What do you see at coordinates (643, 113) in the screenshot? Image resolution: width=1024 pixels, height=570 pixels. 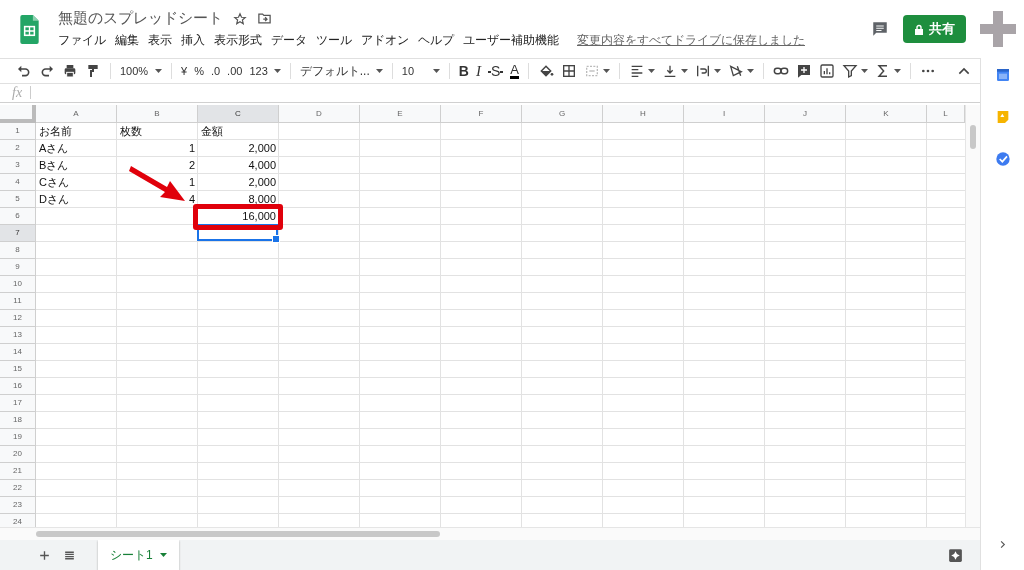 I see `column-header: H` at bounding box center [643, 113].